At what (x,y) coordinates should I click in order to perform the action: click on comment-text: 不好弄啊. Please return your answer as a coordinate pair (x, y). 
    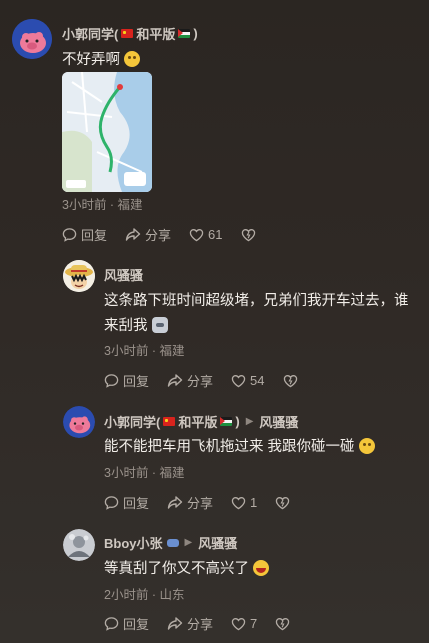
    Looking at the image, I should click on (101, 60).